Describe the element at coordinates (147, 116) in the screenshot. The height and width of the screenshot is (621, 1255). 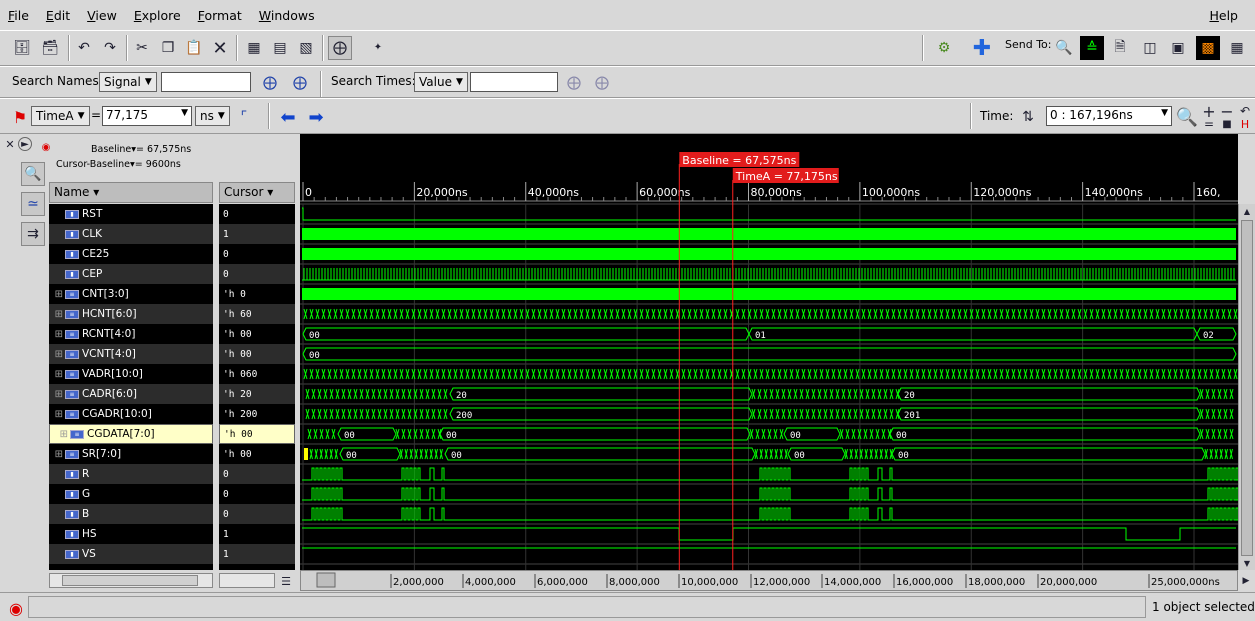
I see `cursor-value-input: 77,175 ▼` at that location.